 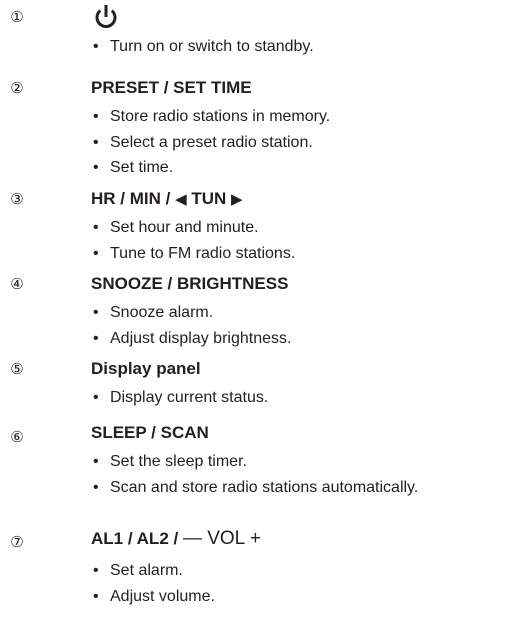 I want to click on bullet-item: Set alarm., so click(x=153, y=571).